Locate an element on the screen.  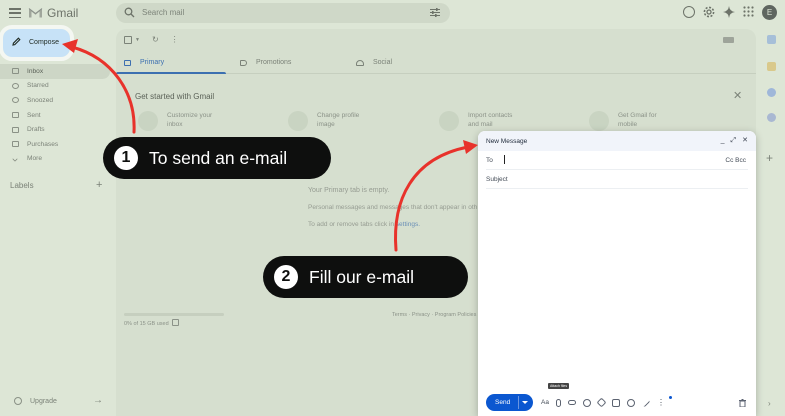
add-person-icon is located at coordinates (449, 121).